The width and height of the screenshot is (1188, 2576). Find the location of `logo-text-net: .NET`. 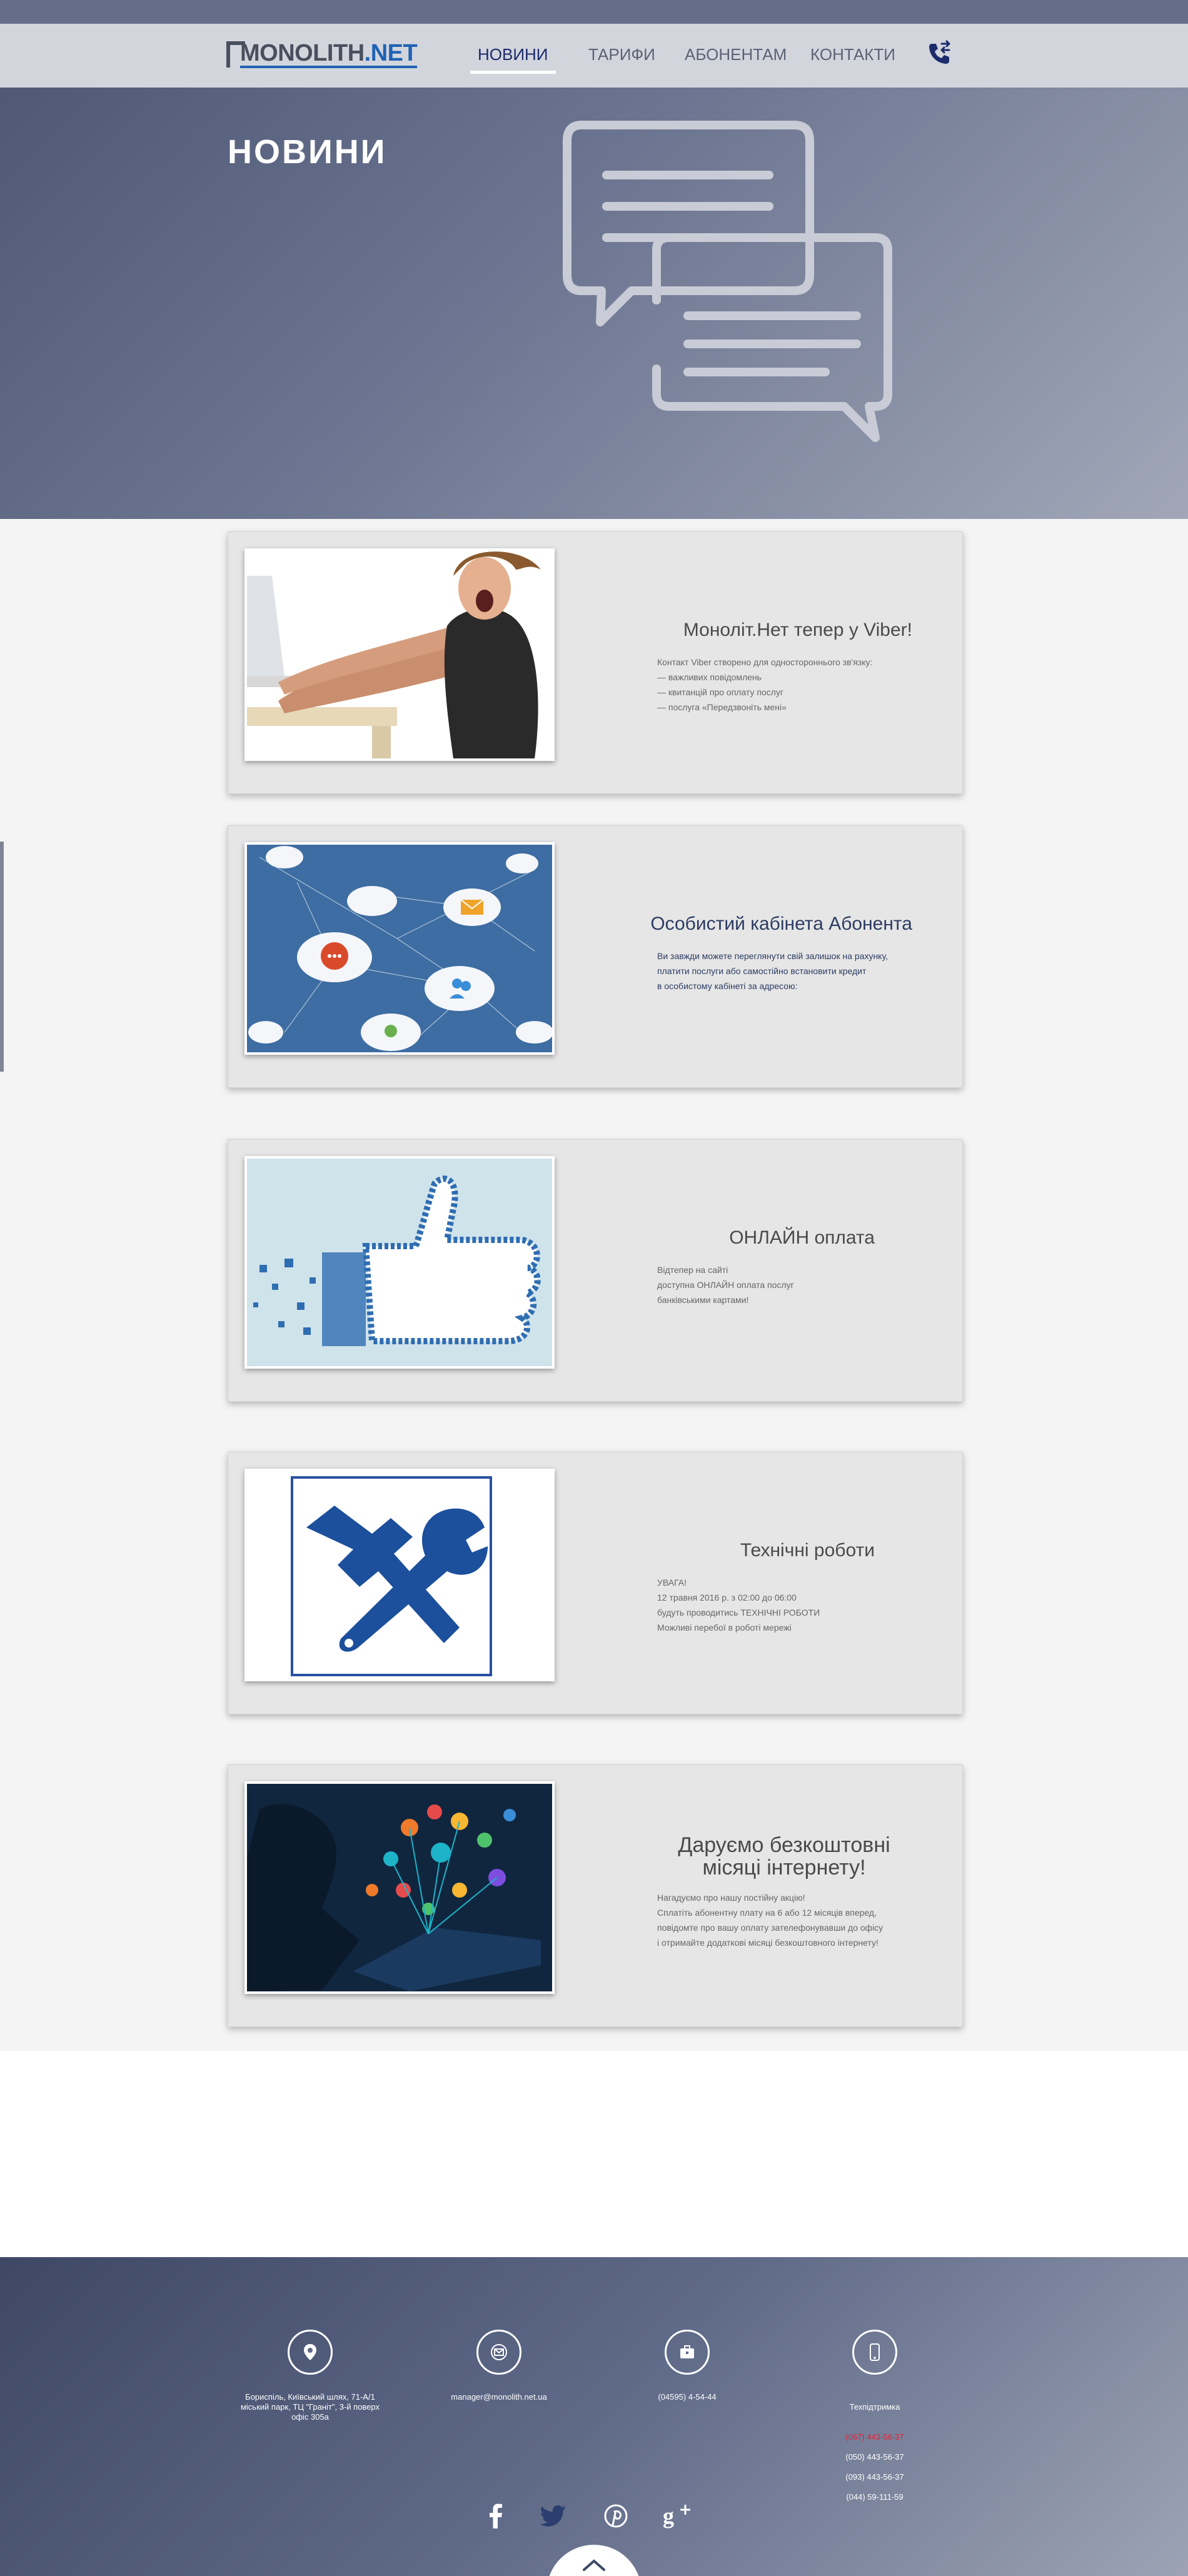

logo-text-net: .NET is located at coordinates (391, 53).